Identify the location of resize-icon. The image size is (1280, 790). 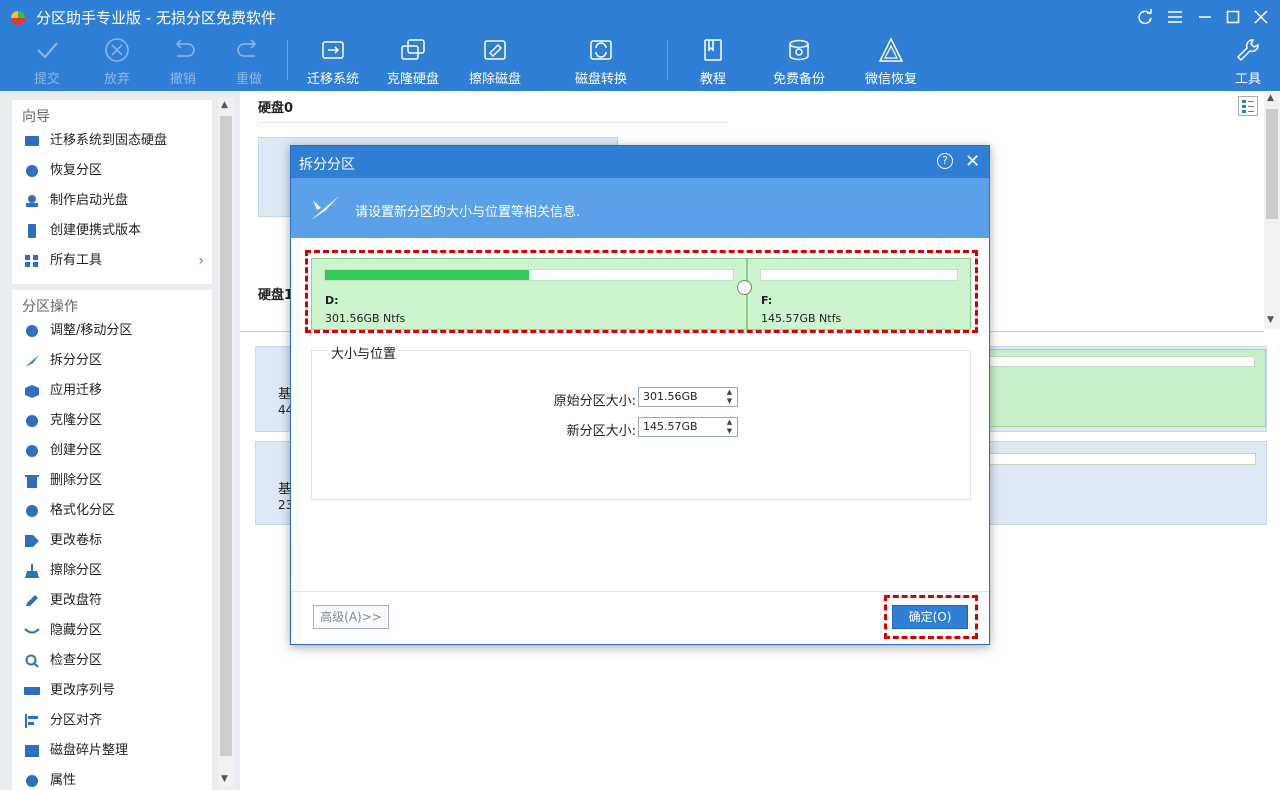
(32, 331).